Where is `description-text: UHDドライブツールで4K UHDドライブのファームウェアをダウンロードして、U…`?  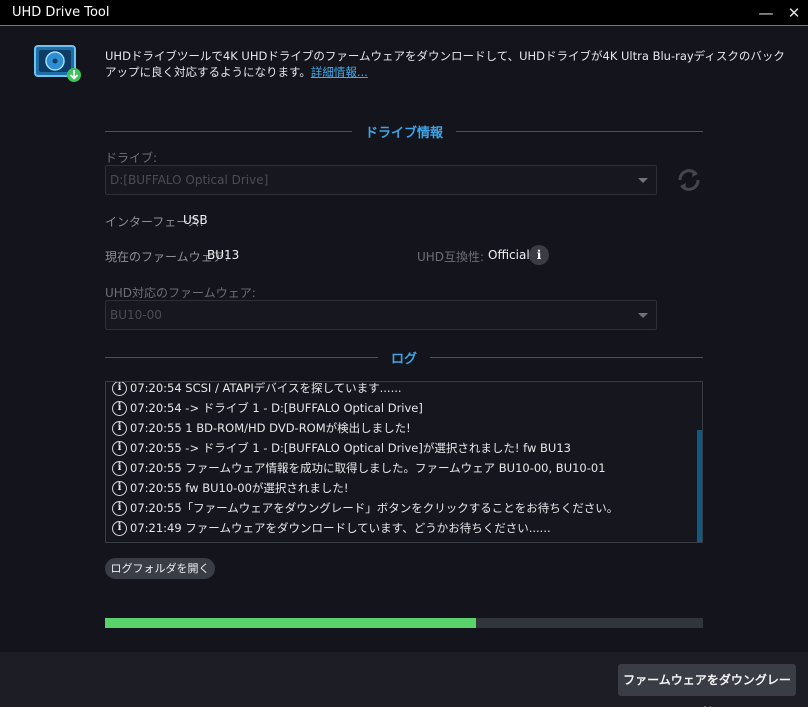
description-text: UHDドライブツールで4K UHDドライブのファームウェアをダウンロードして、U… is located at coordinates (445, 64).